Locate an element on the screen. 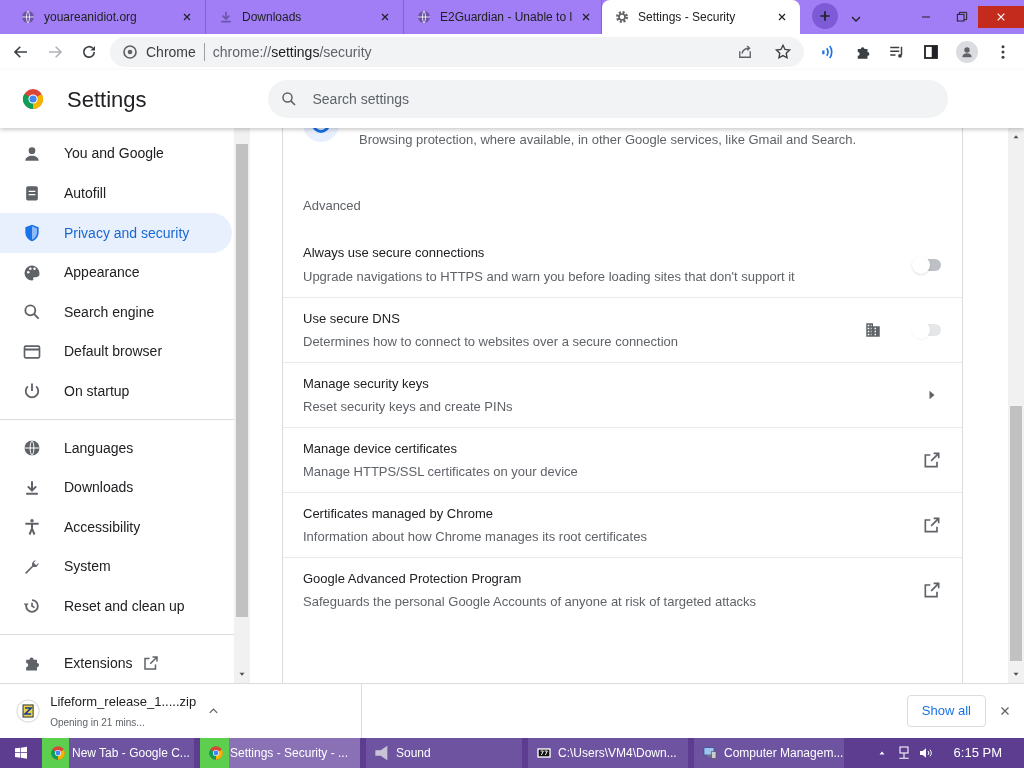  row-title: Manage security keys is located at coordinates (366, 383).